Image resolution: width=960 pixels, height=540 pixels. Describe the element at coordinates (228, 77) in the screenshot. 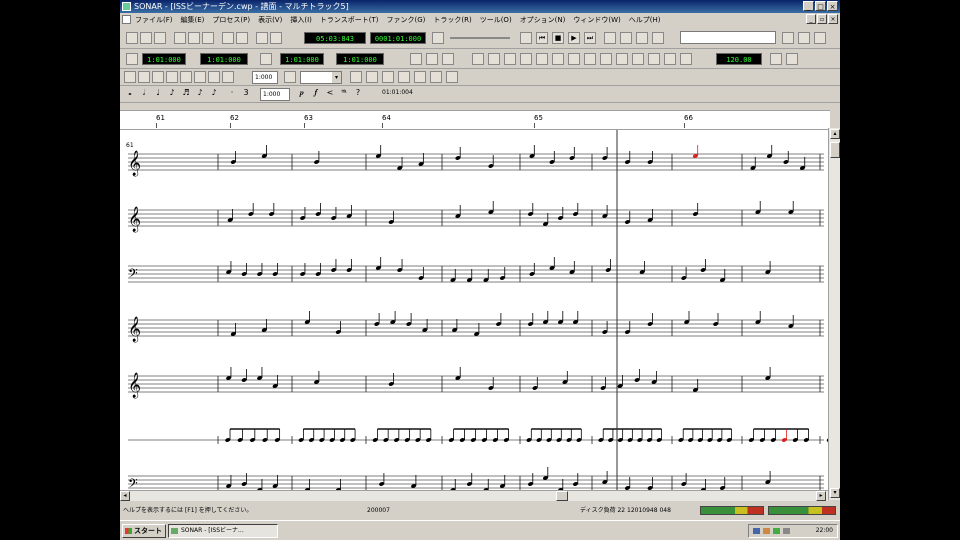

I see `grid-icon` at that location.